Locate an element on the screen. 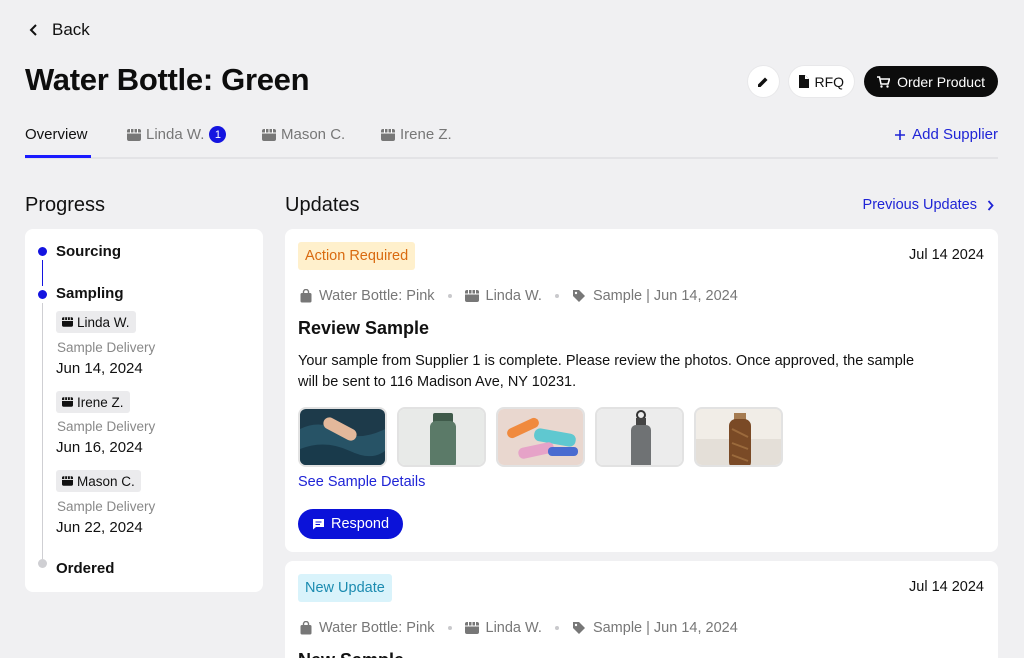 The width and height of the screenshot is (1024, 658). chat-icon is located at coordinates (318, 524).